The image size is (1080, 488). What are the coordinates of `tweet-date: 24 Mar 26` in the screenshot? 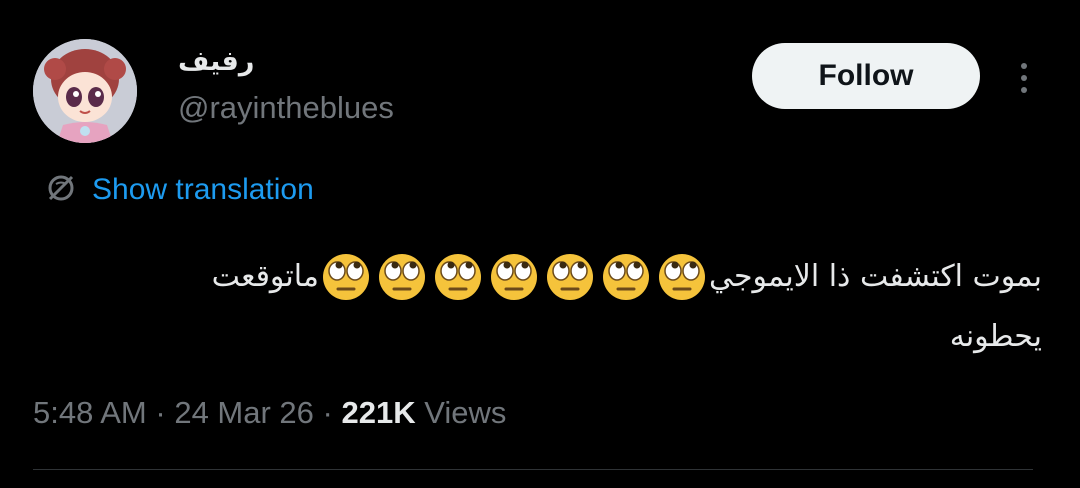 It's located at (244, 412).